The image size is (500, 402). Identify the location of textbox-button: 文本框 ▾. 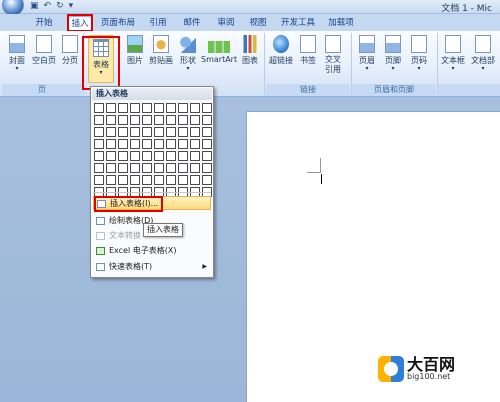
(453, 53).